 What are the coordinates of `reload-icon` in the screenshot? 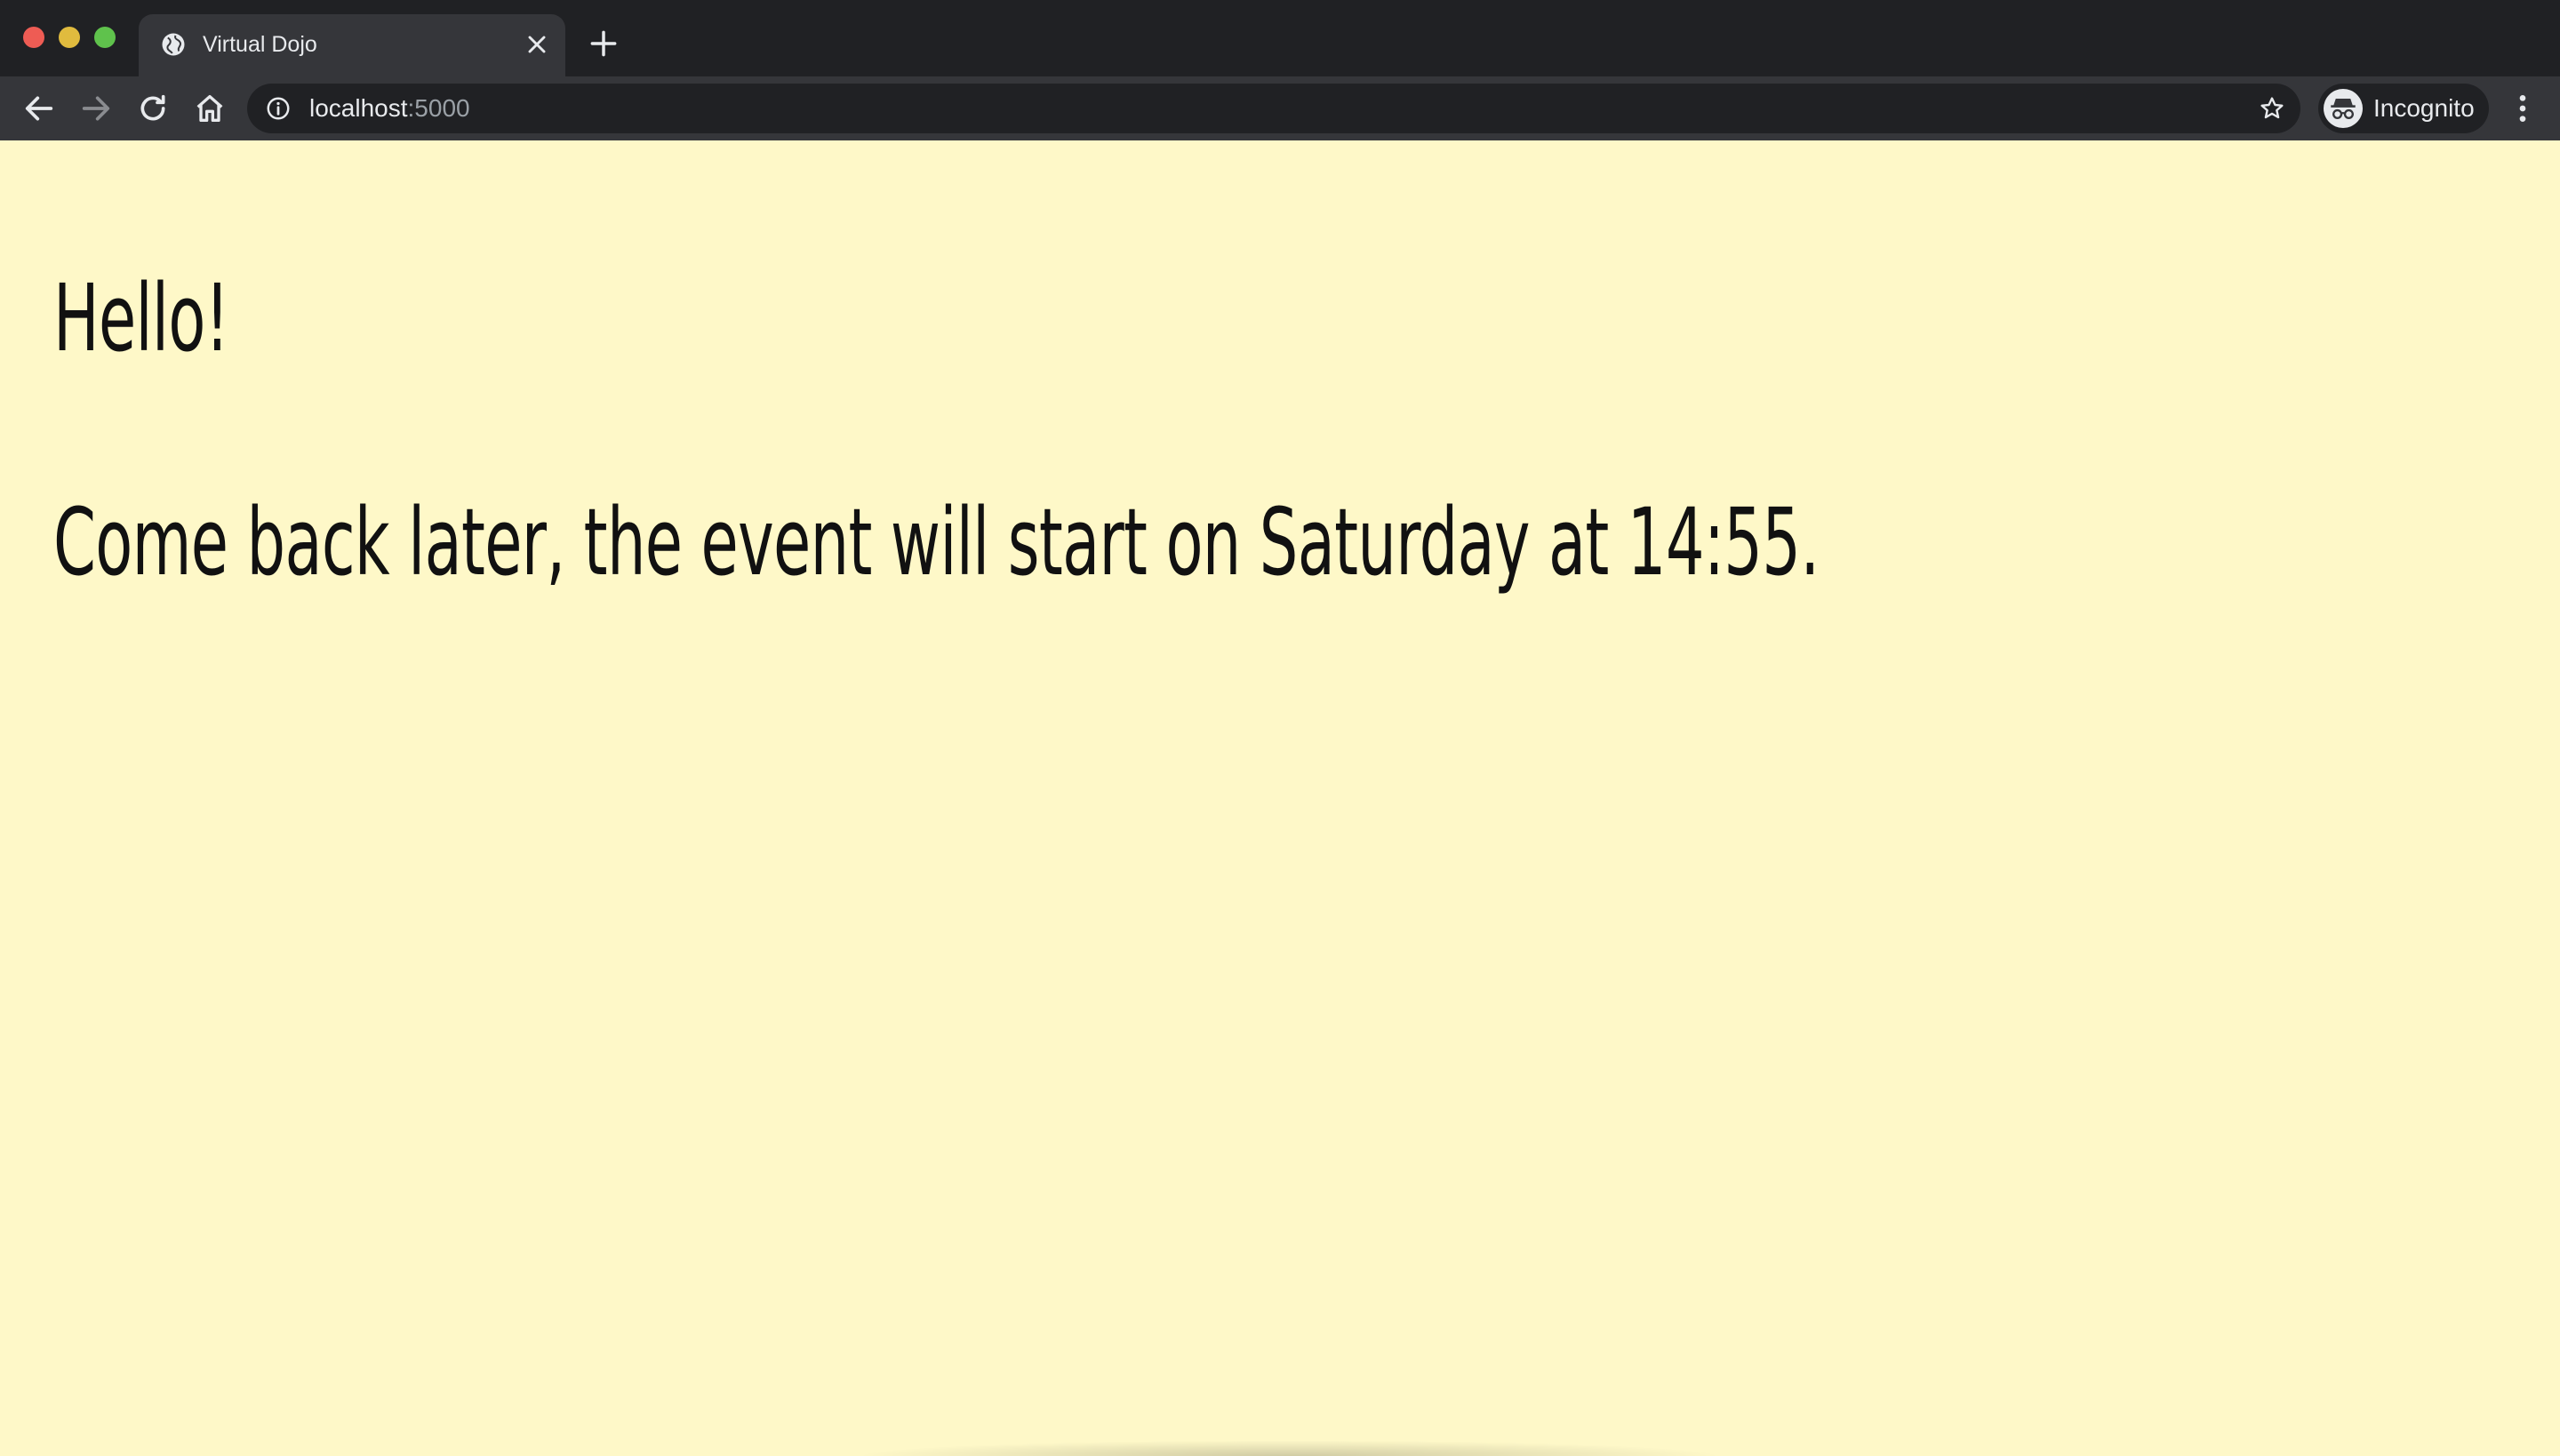 It's located at (153, 108).